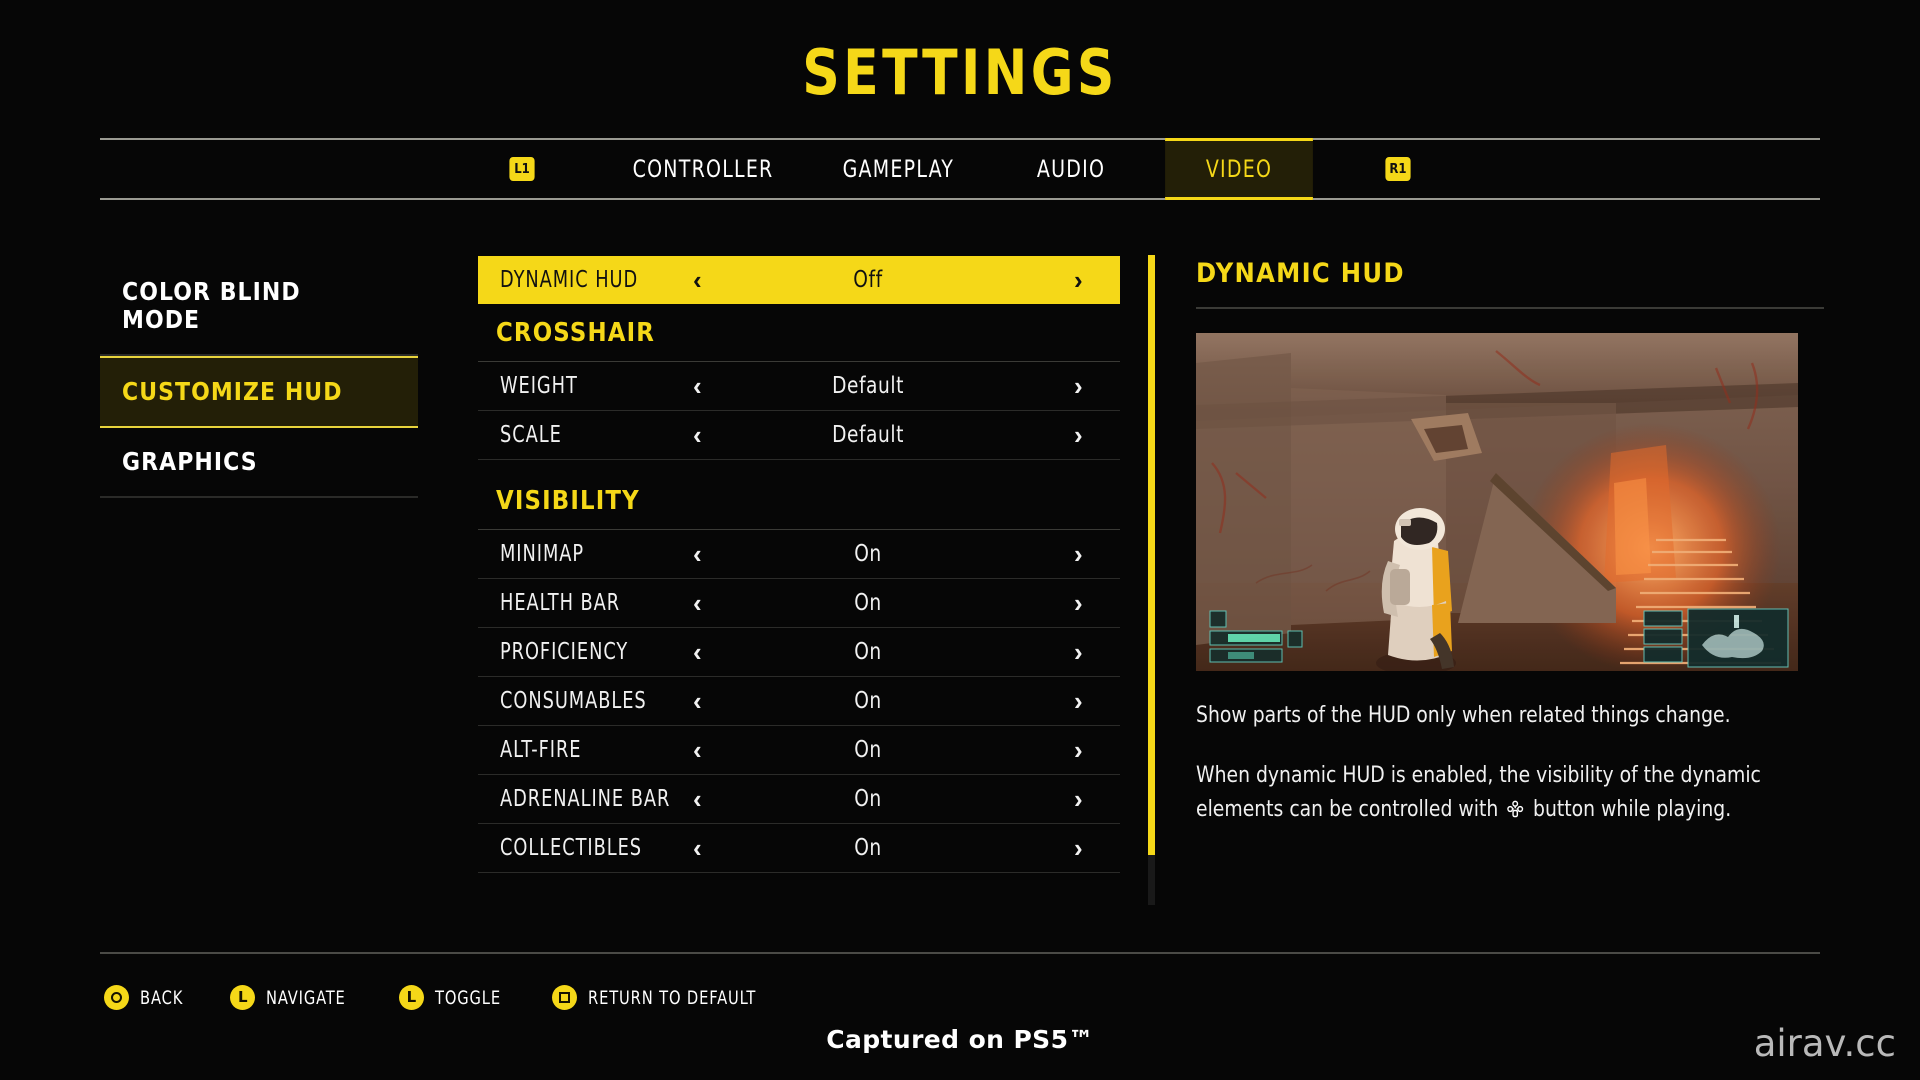 This screenshot has width=1920, height=1080. I want to click on options-scrollbar, so click(1151, 580).